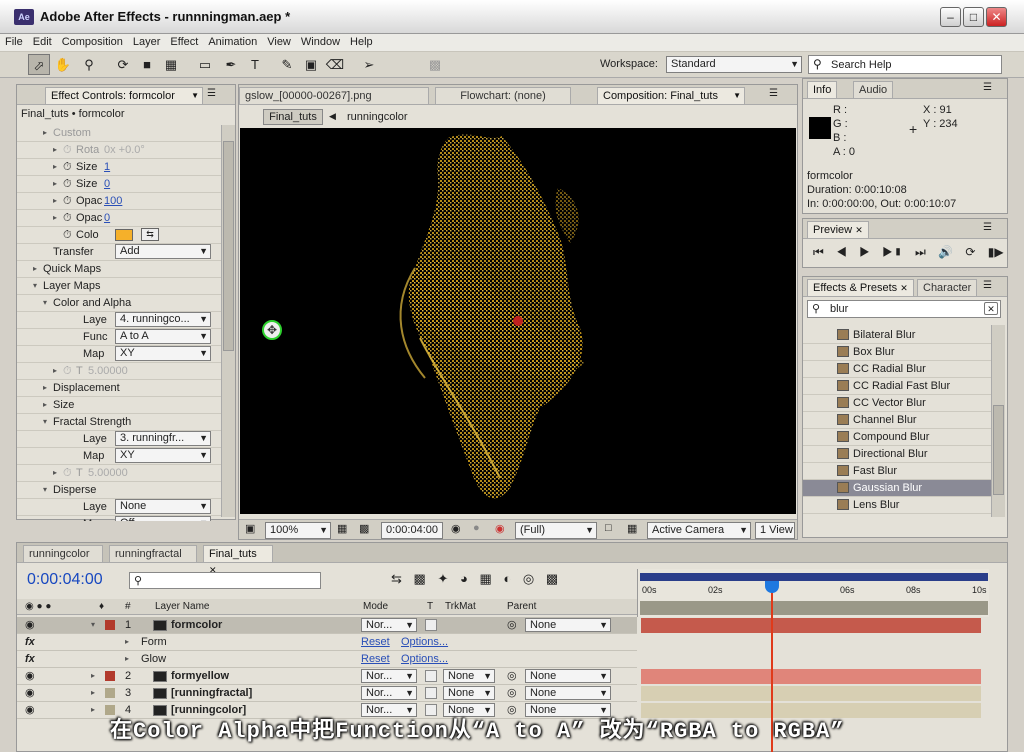 This screenshot has width=1024, height=752. What do you see at coordinates (14, 41) in the screenshot?
I see `menu-file: File` at bounding box center [14, 41].